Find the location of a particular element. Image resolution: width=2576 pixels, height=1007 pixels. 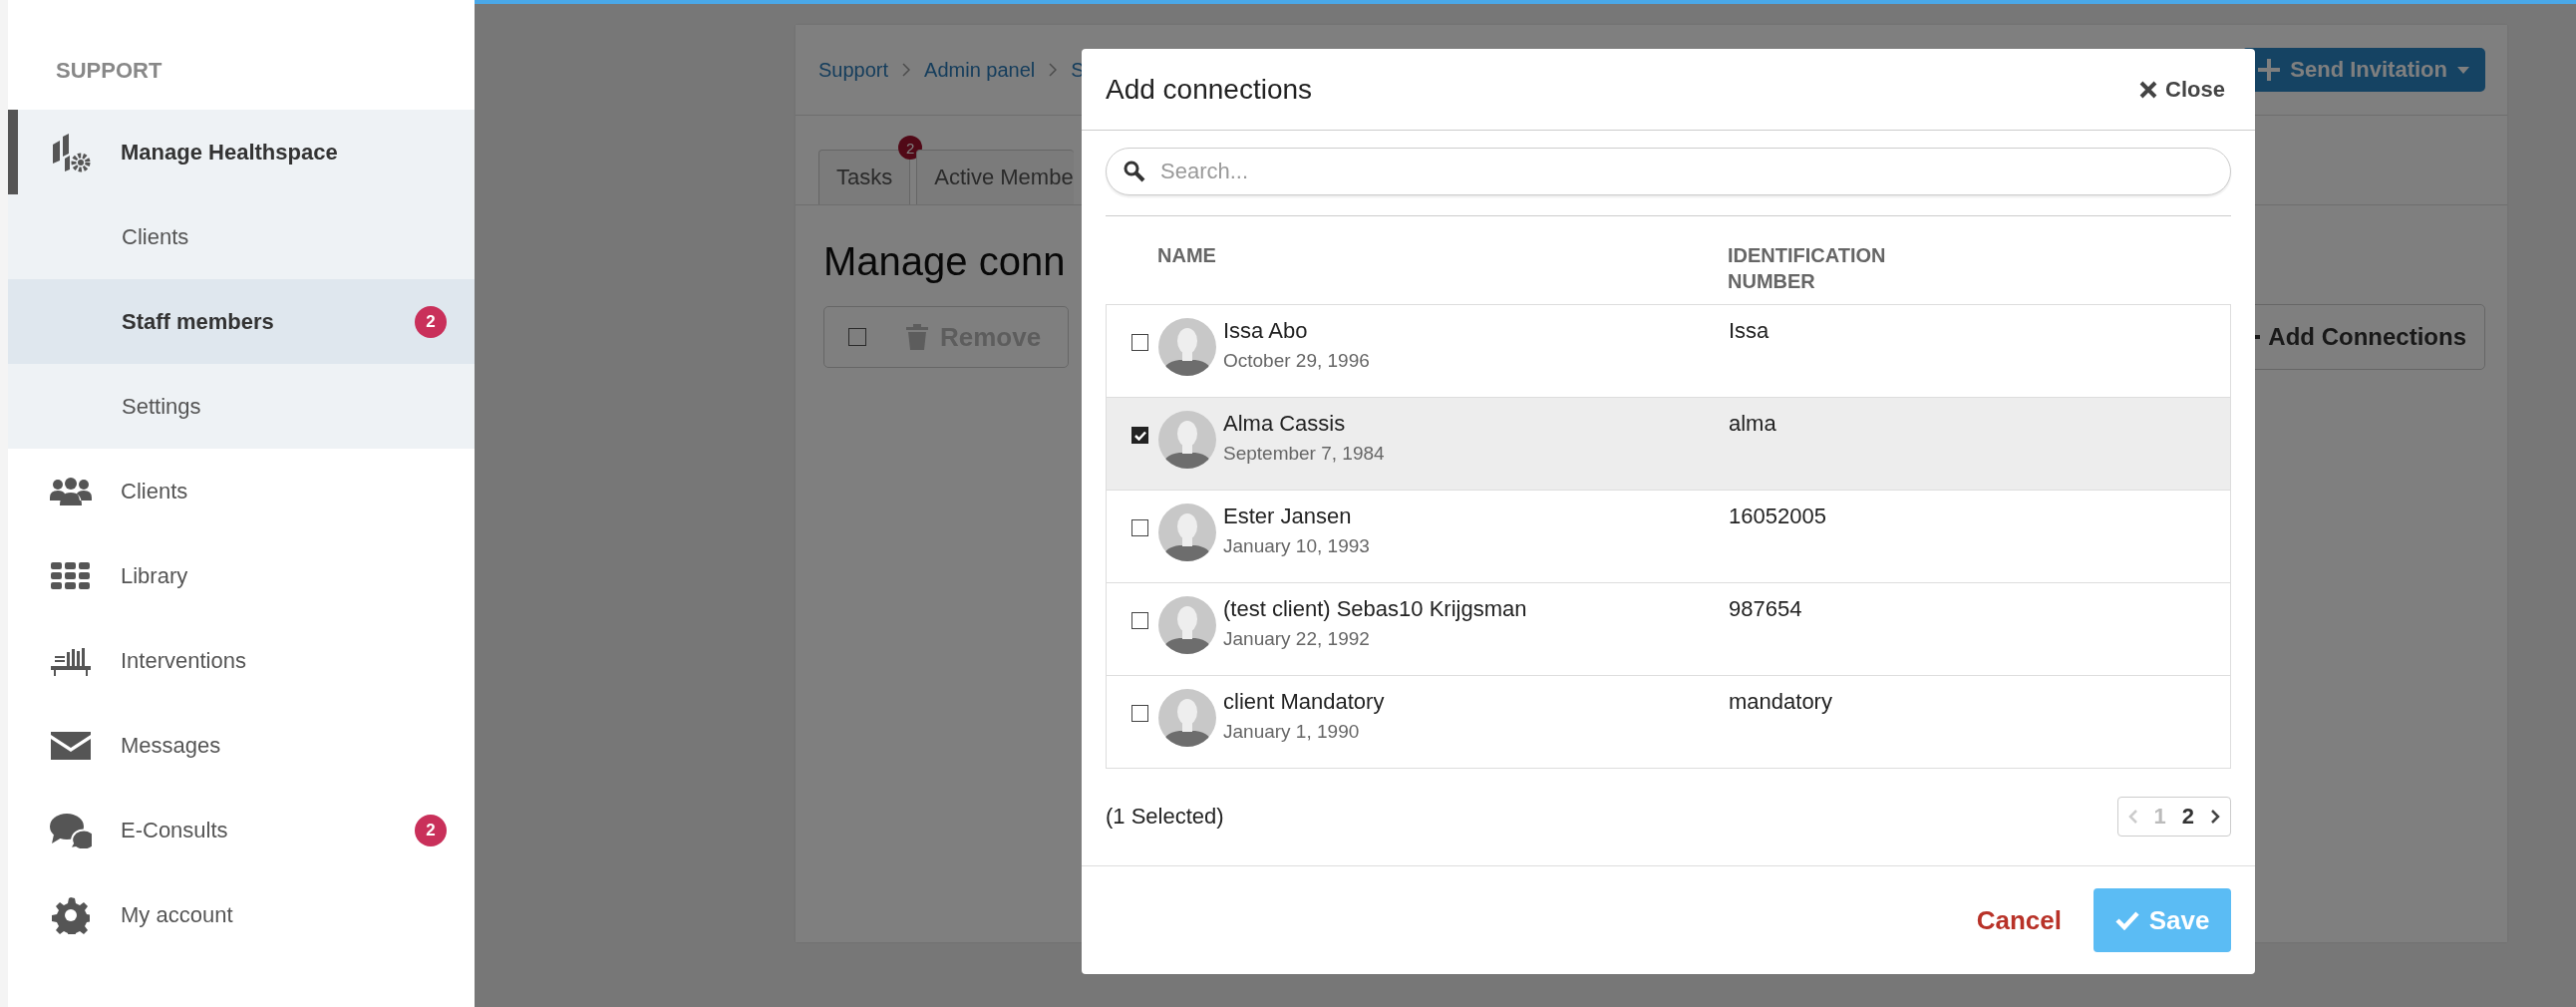

person-name: client Mandatory is located at coordinates (1304, 702).